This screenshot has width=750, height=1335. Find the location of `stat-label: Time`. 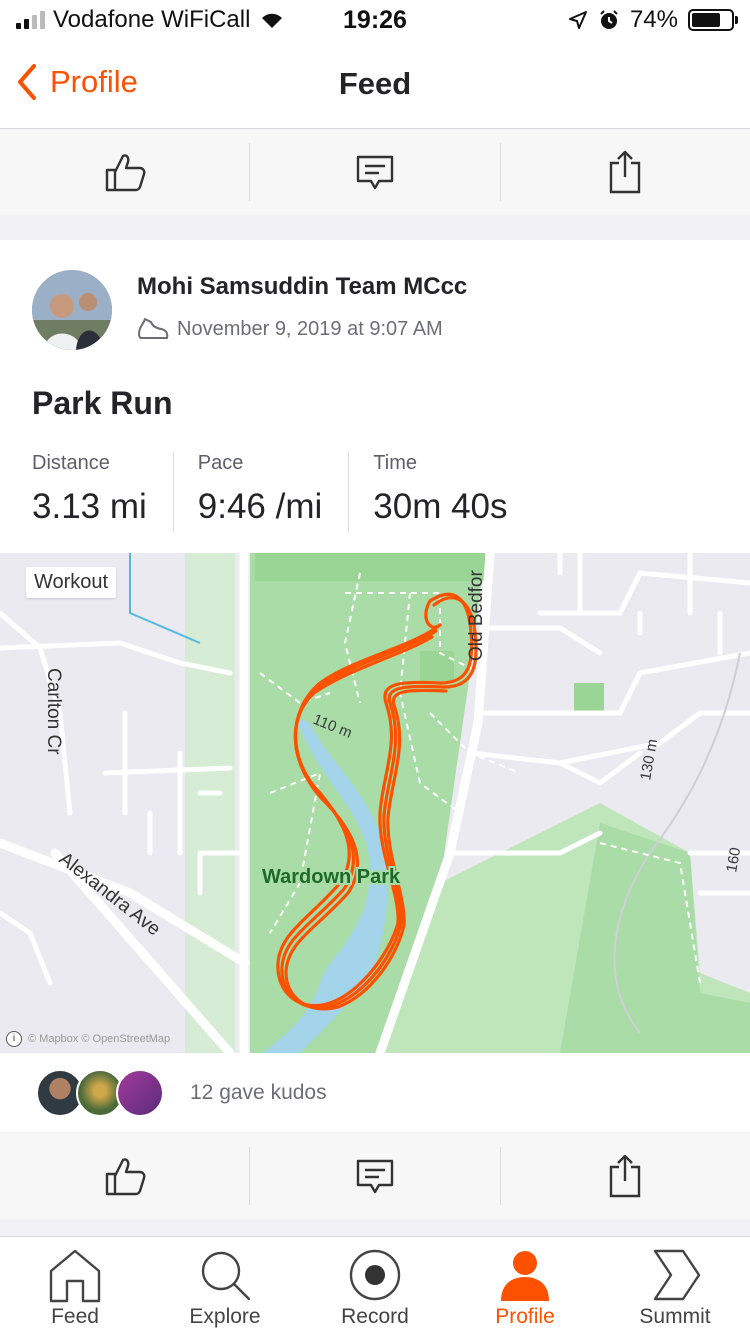

stat-label: Time is located at coordinates (395, 463).